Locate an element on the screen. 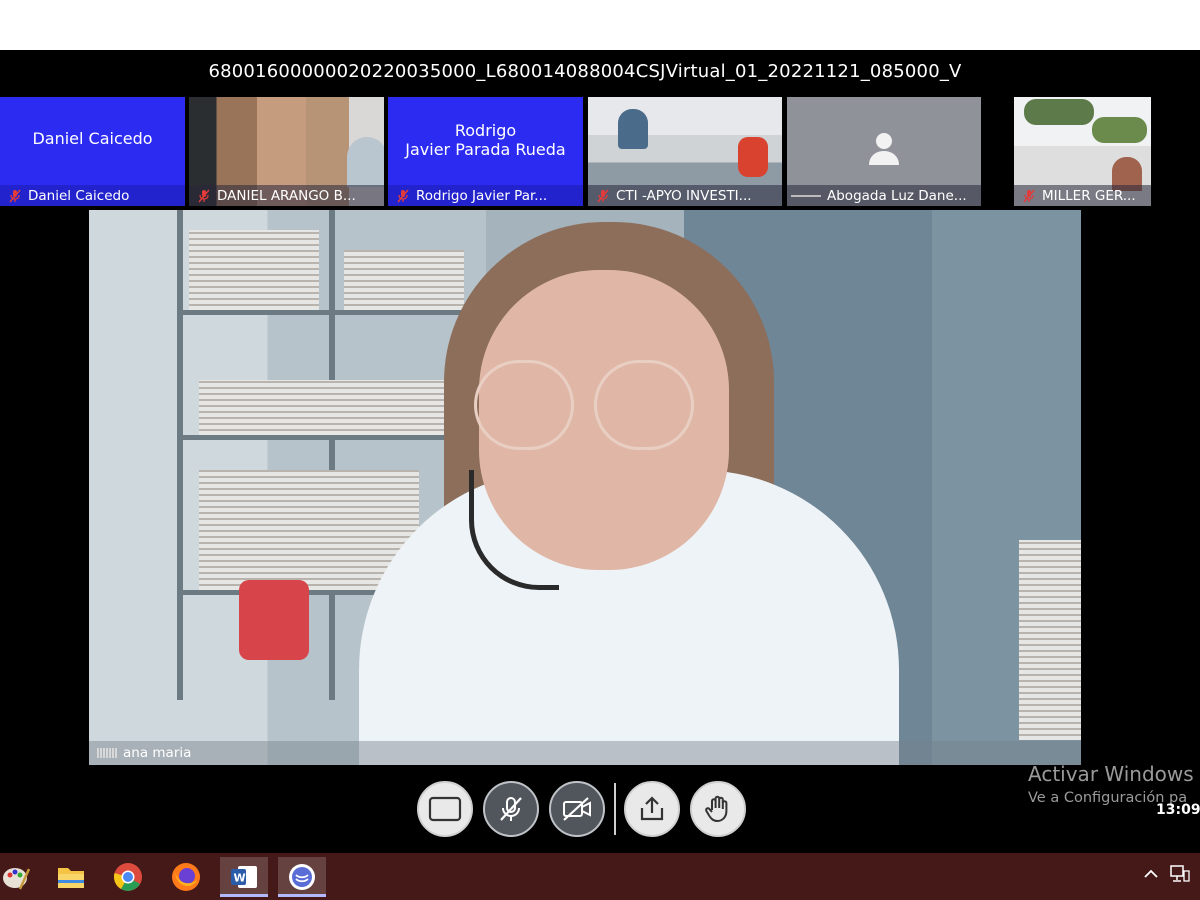  share-button is located at coordinates (652, 809).